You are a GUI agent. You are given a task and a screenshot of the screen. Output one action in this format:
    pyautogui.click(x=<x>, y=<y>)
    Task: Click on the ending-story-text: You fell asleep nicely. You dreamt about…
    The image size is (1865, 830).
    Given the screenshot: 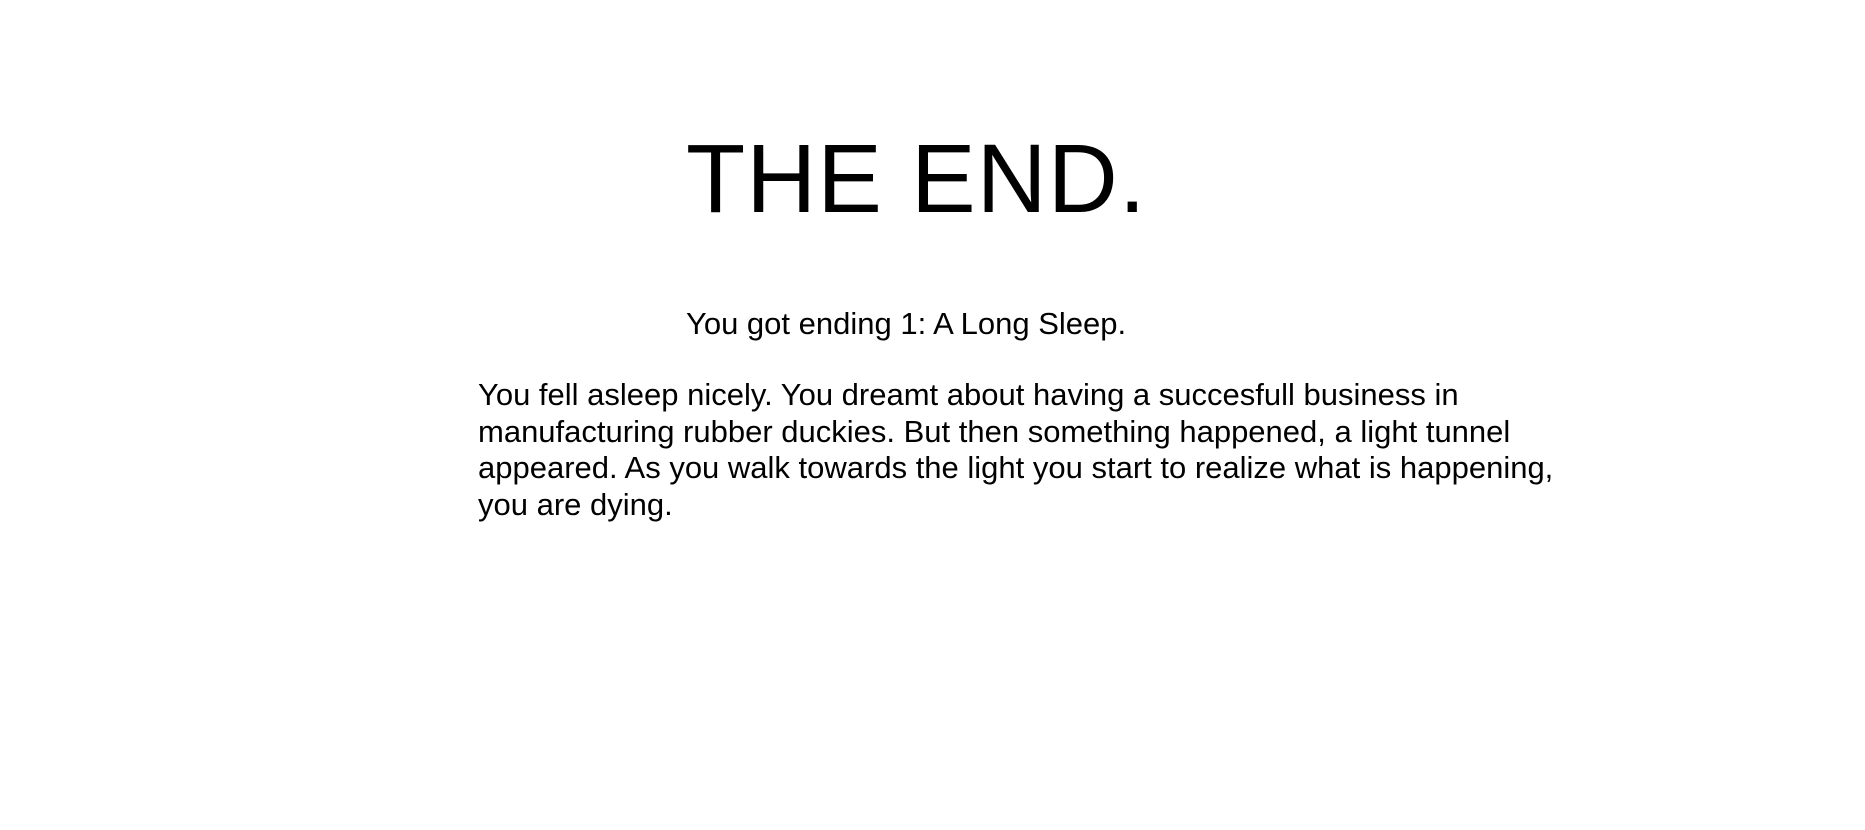 What is the action you would take?
    pyautogui.click(x=1016, y=449)
    